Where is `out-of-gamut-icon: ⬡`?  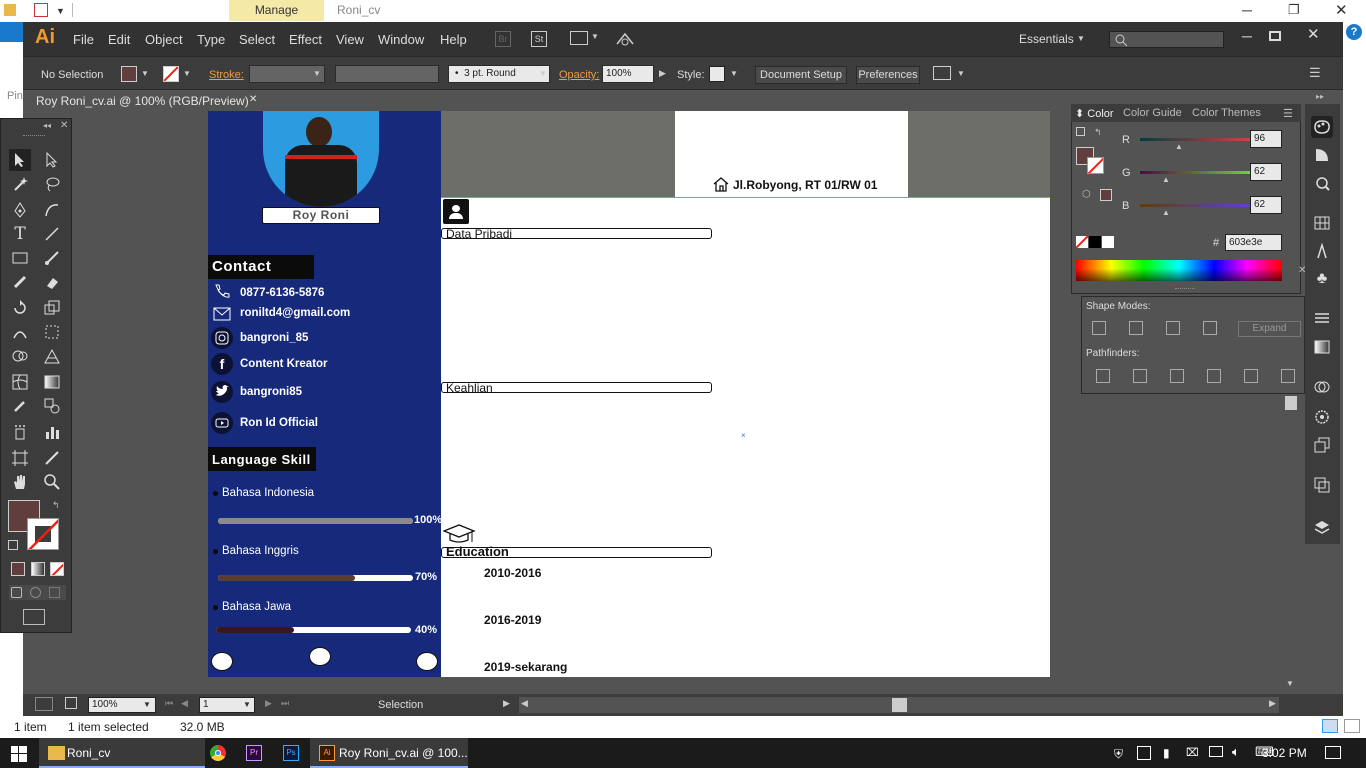
out-of-gamut-icon: ⬡ is located at coordinates (1086, 194).